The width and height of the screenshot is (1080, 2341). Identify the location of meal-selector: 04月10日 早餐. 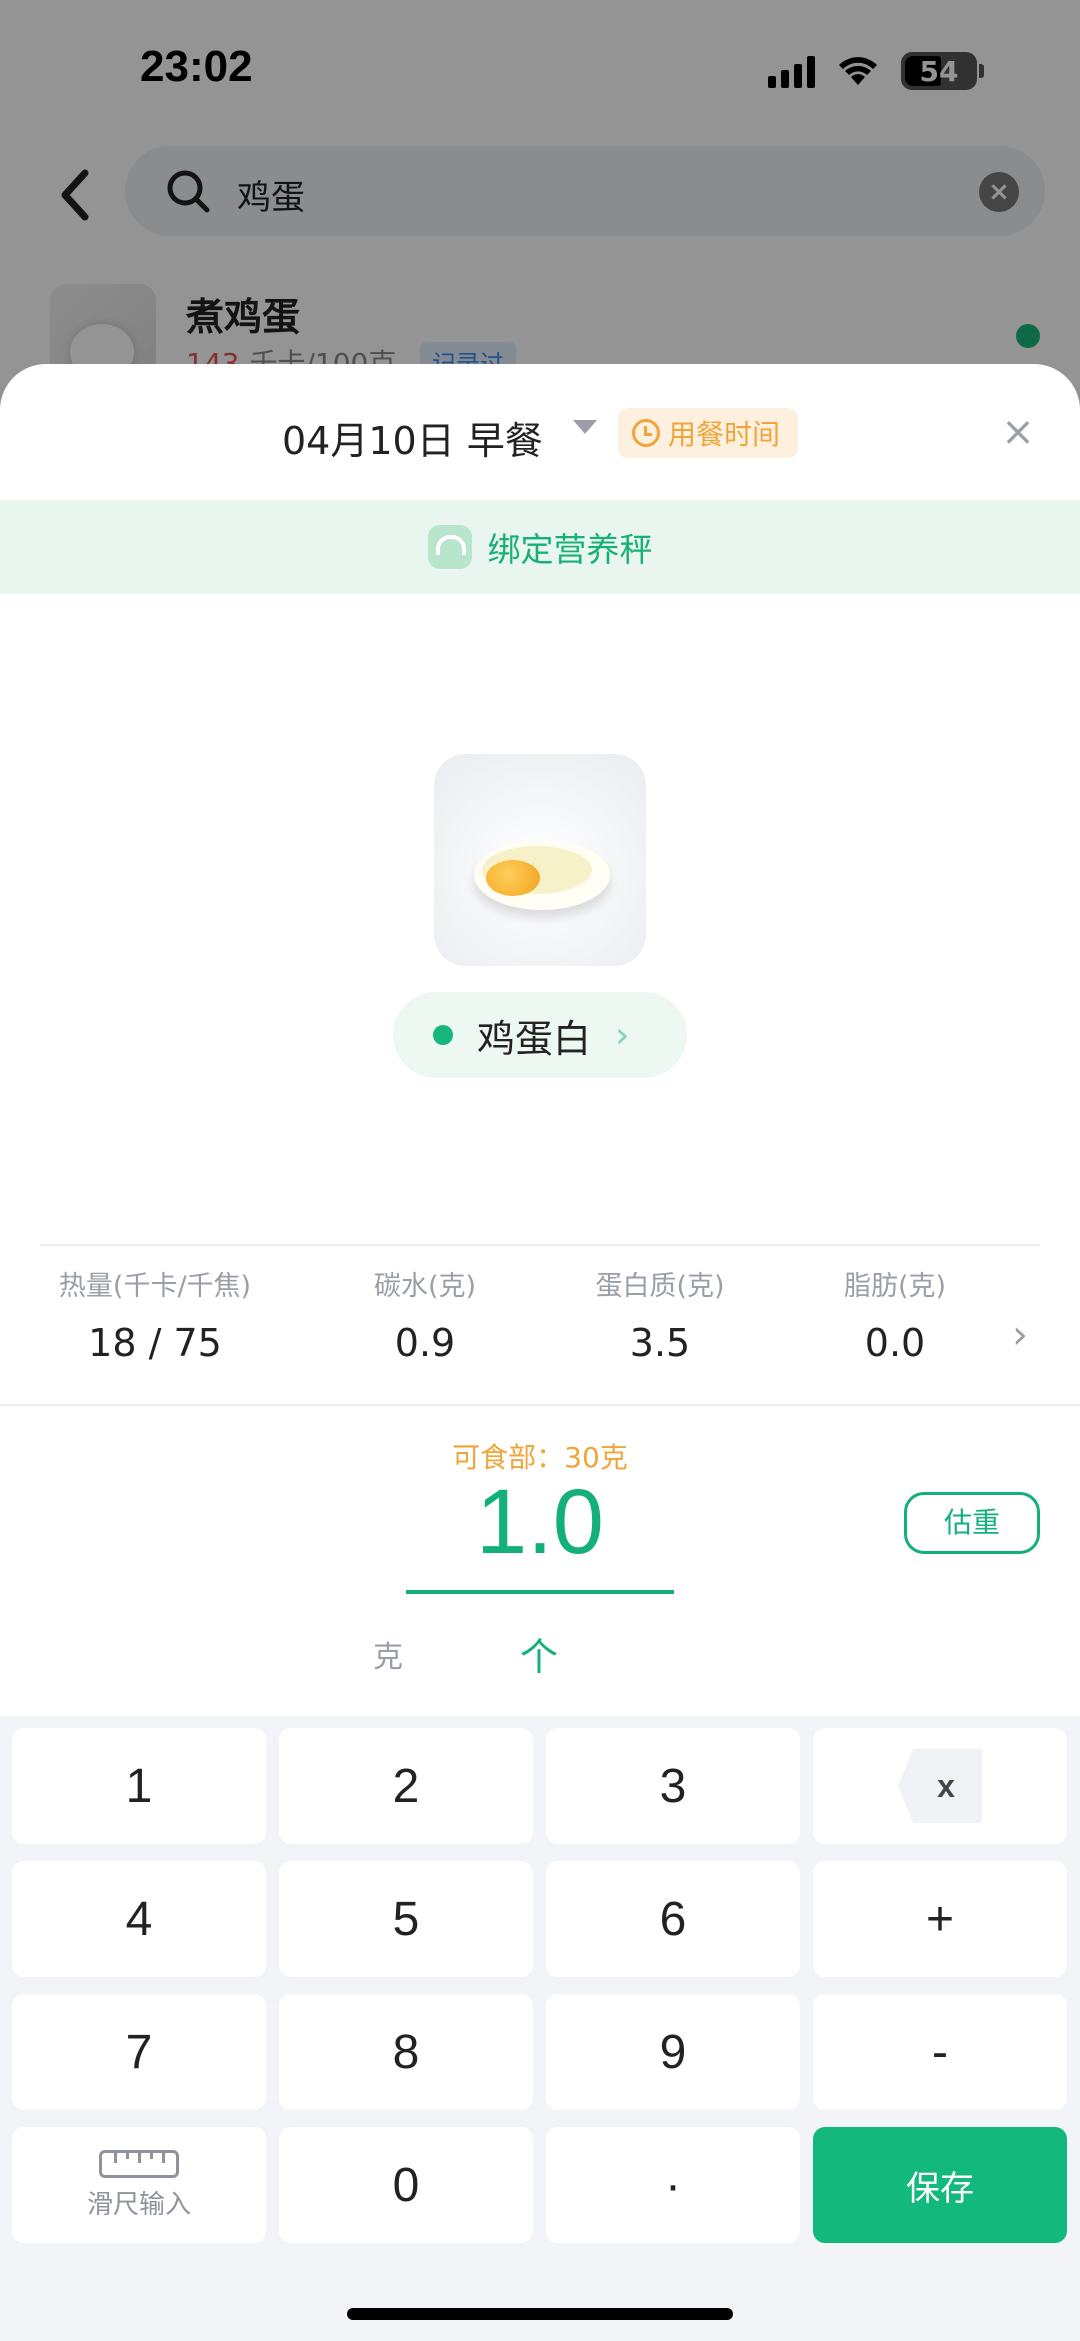
(412, 437).